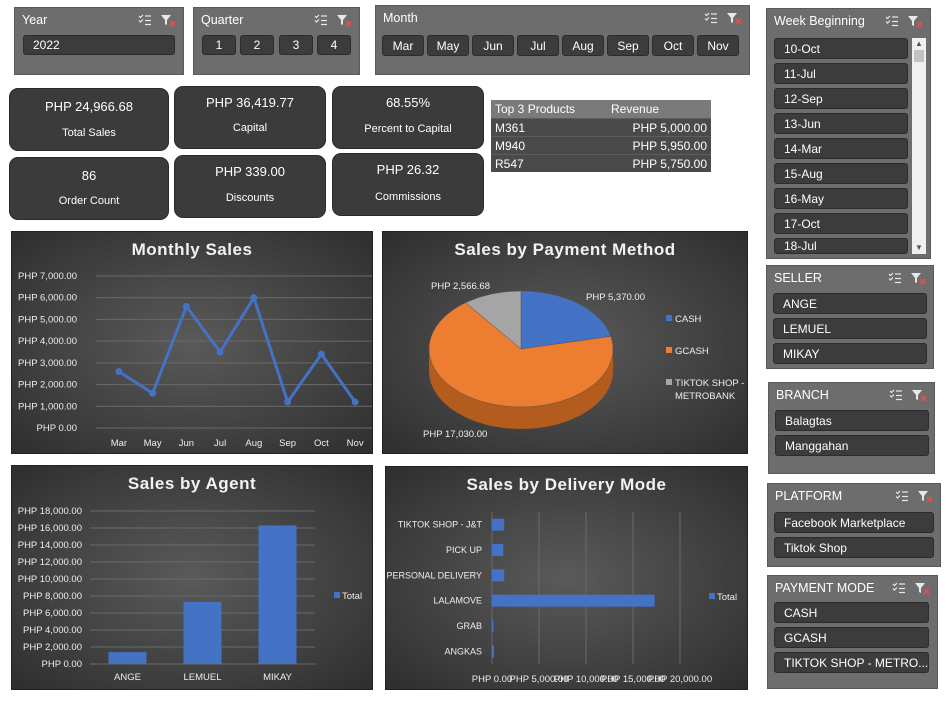  I want to click on week-scrollbar: ▲ ▼, so click(919, 146).